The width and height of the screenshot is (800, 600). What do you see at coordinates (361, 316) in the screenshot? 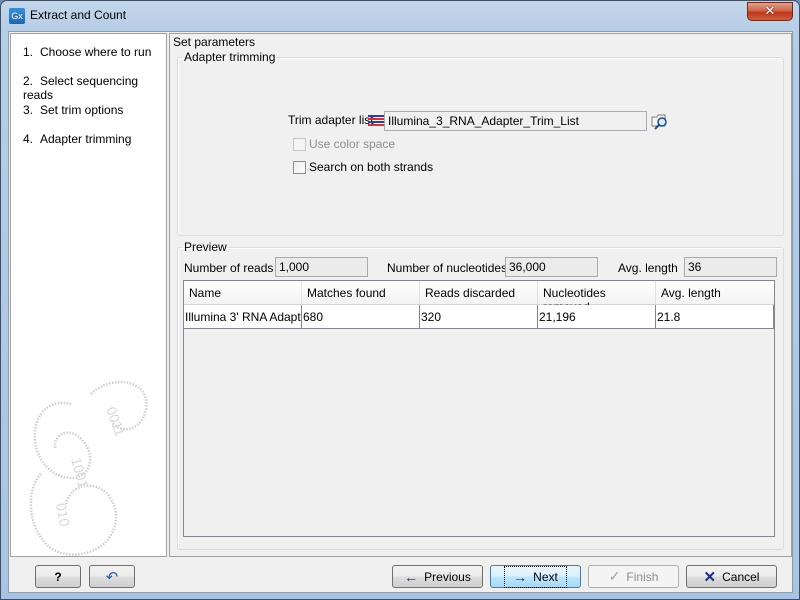
I see `cell-matches-found: 680` at bounding box center [361, 316].